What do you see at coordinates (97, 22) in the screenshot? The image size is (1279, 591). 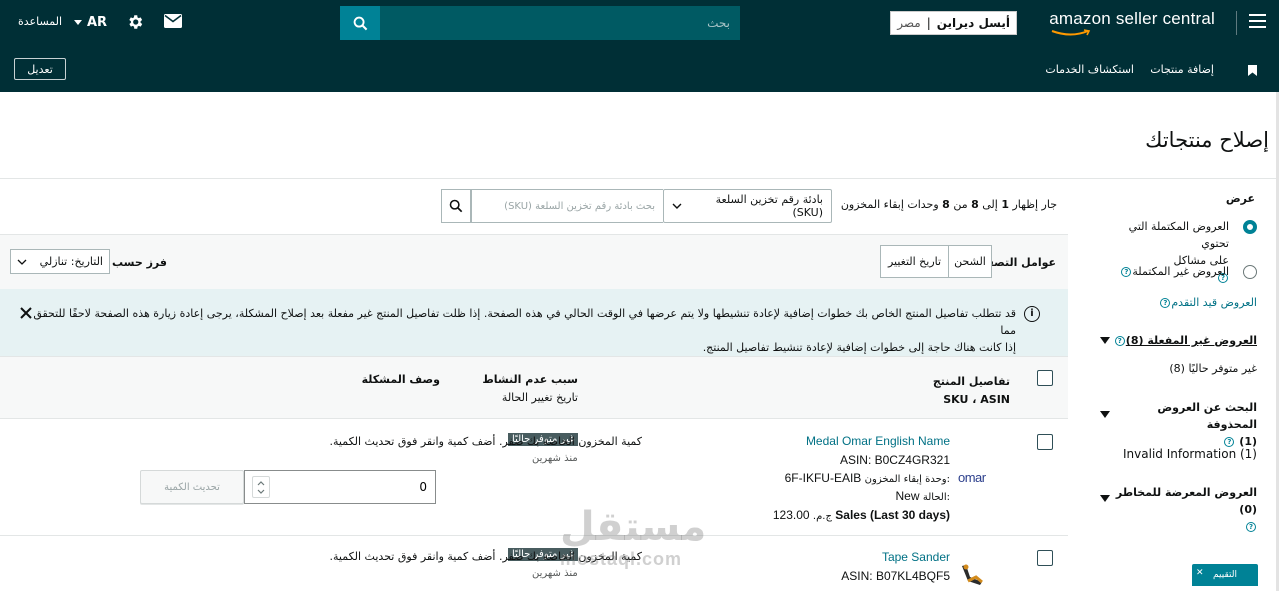 I see `language-code: AR` at bounding box center [97, 22].